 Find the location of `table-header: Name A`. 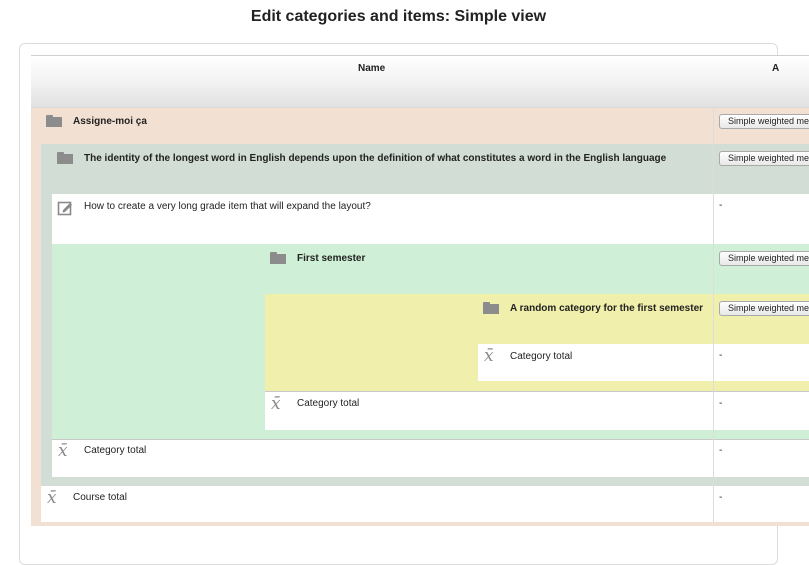

table-header: Name A is located at coordinates (420, 81).